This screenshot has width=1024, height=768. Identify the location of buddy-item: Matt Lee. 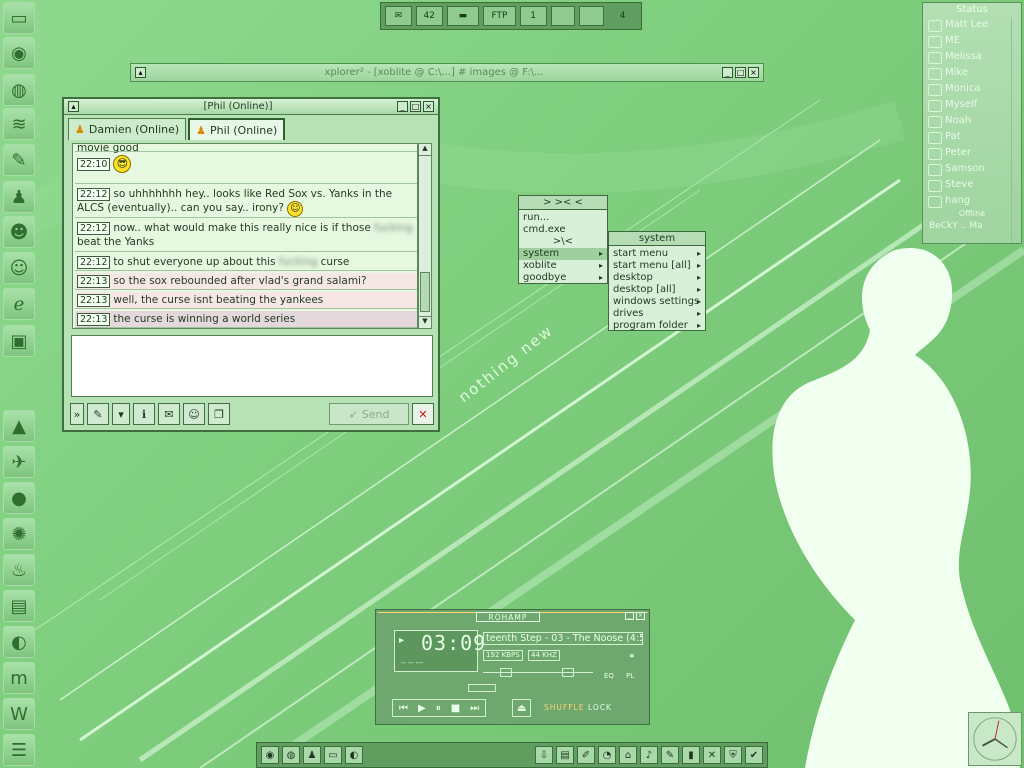
(972, 25).